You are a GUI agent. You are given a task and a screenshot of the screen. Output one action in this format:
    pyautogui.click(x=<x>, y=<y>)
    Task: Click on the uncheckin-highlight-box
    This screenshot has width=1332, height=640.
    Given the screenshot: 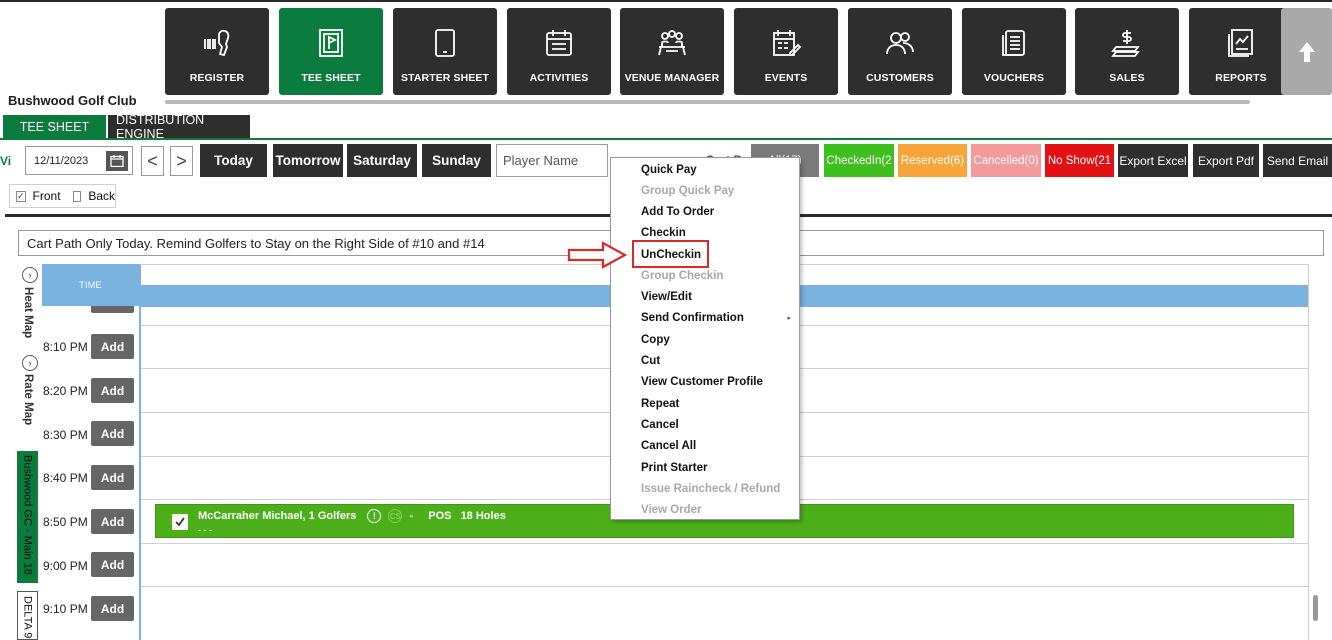 What is the action you would take?
    pyautogui.click(x=670, y=254)
    